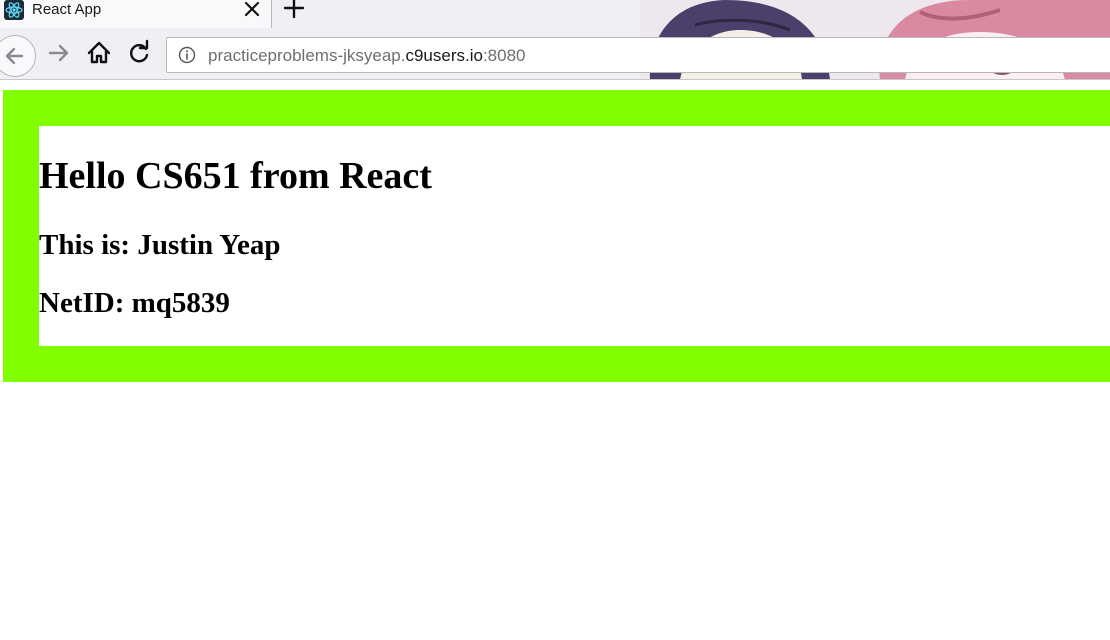 This screenshot has width=1110, height=640. I want to click on url-text: practiceproblems-jksyeap.c9users.io:8080, so click(367, 55).